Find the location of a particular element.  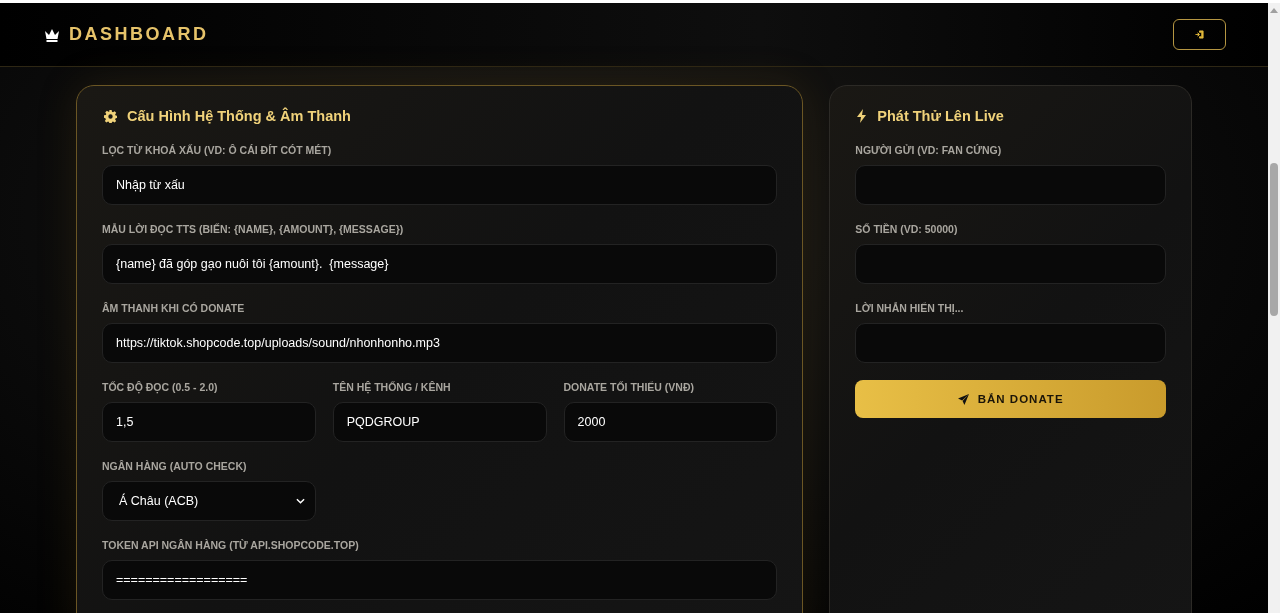

field-label: NGÂN HÀNG (AUTO CHECK) is located at coordinates (175, 466).